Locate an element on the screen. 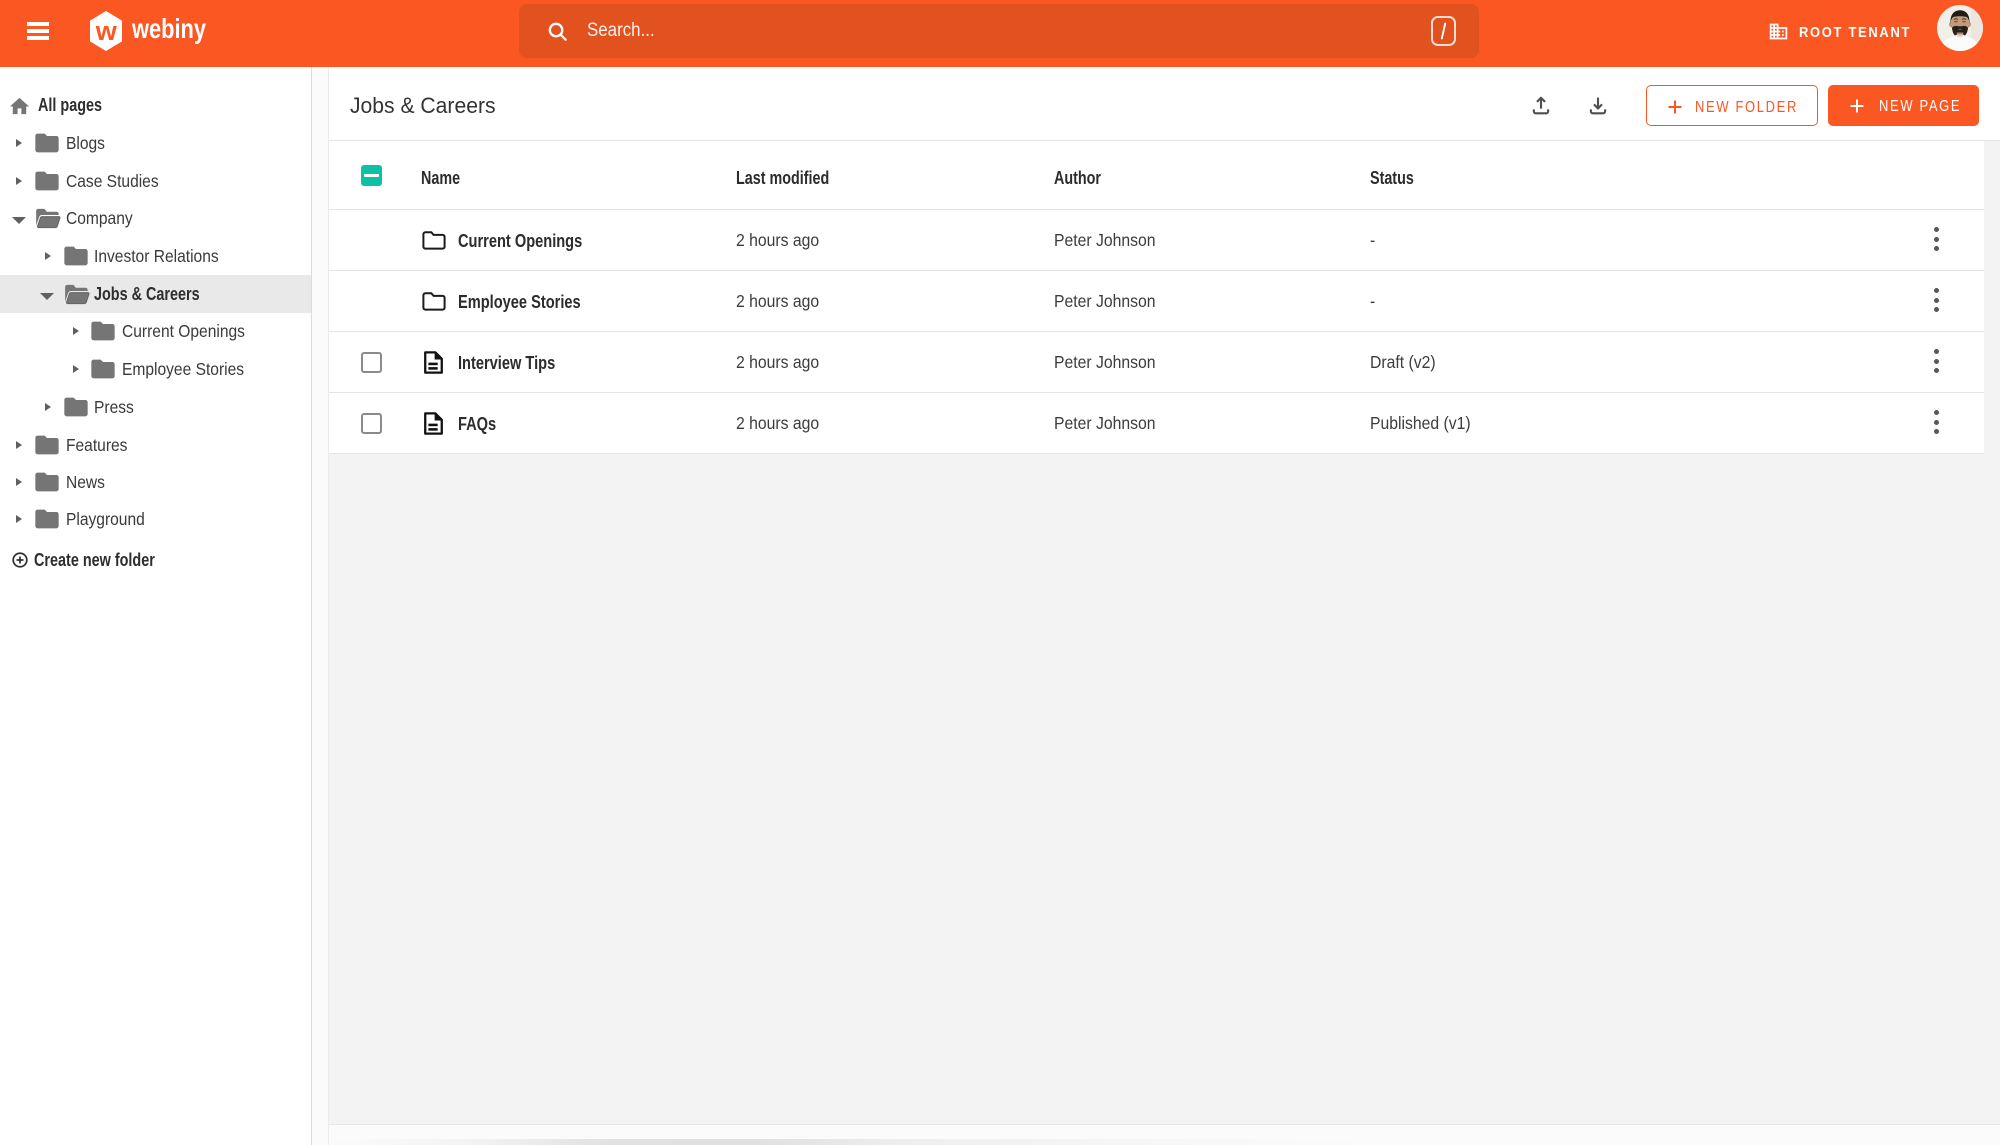 The image size is (2000, 1145). svg-text: w is located at coordinates (106, 31).